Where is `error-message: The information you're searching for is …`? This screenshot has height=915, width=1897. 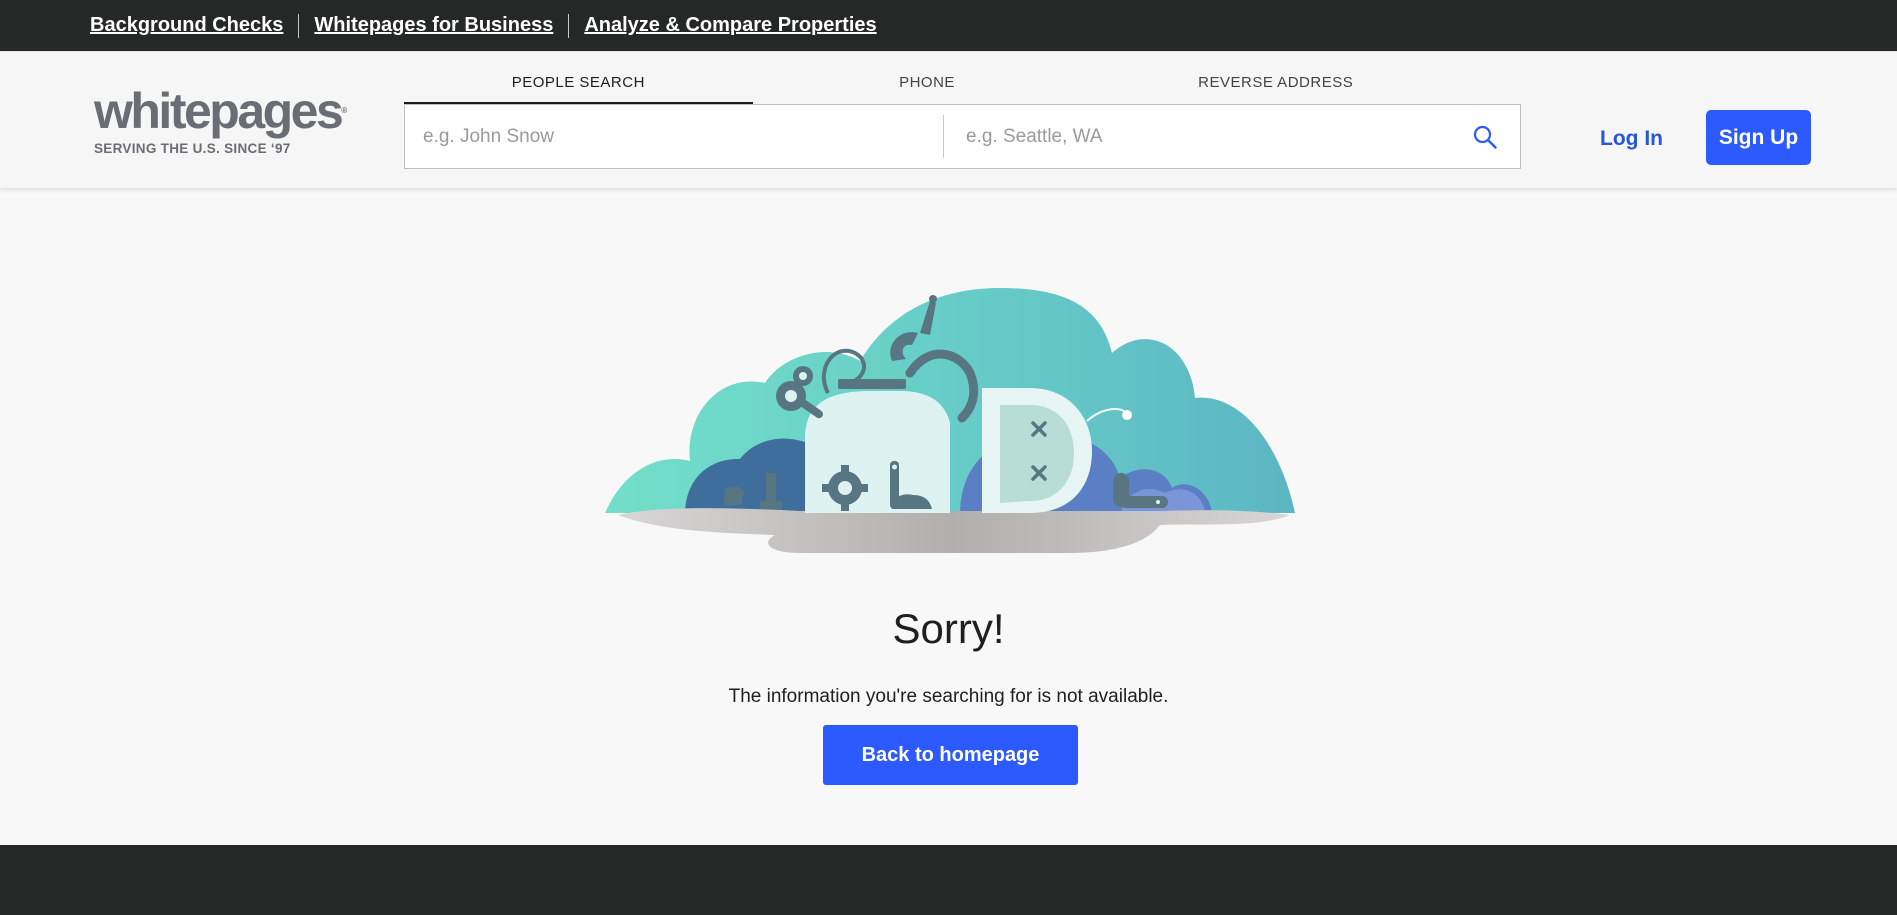
error-message: The information you're searching for is … is located at coordinates (948, 696).